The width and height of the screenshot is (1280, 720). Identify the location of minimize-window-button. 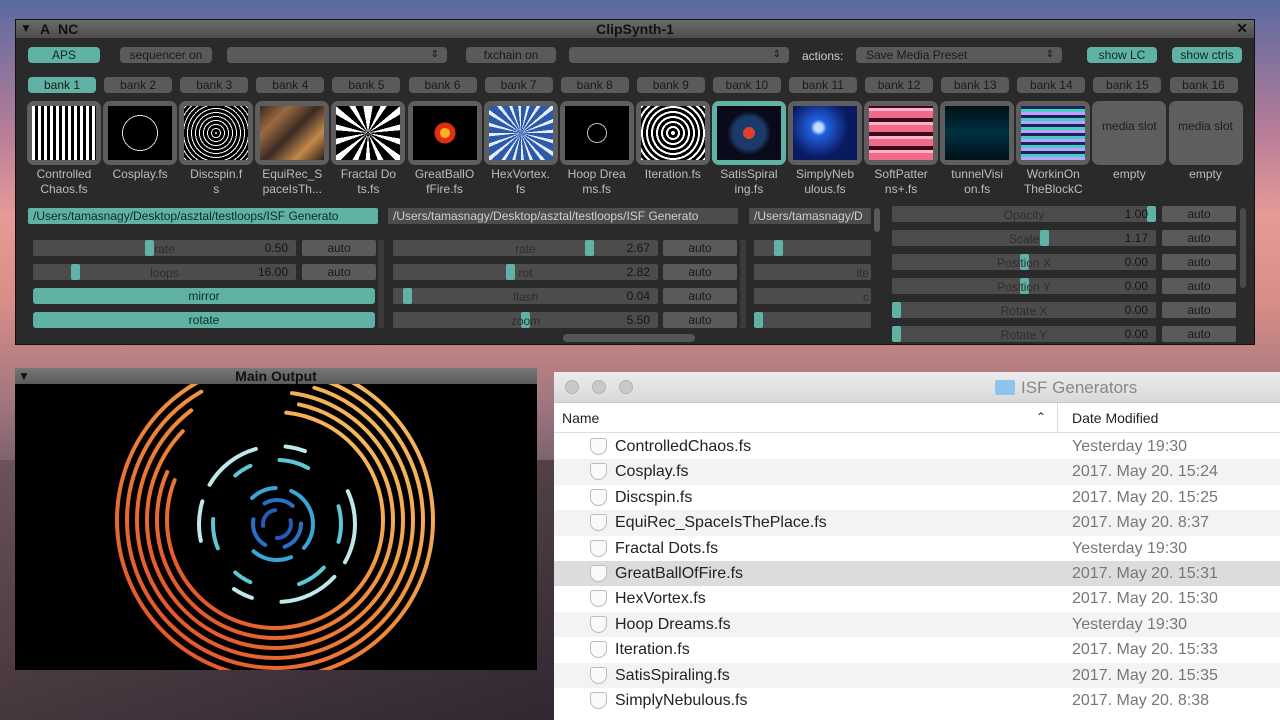
(599, 387).